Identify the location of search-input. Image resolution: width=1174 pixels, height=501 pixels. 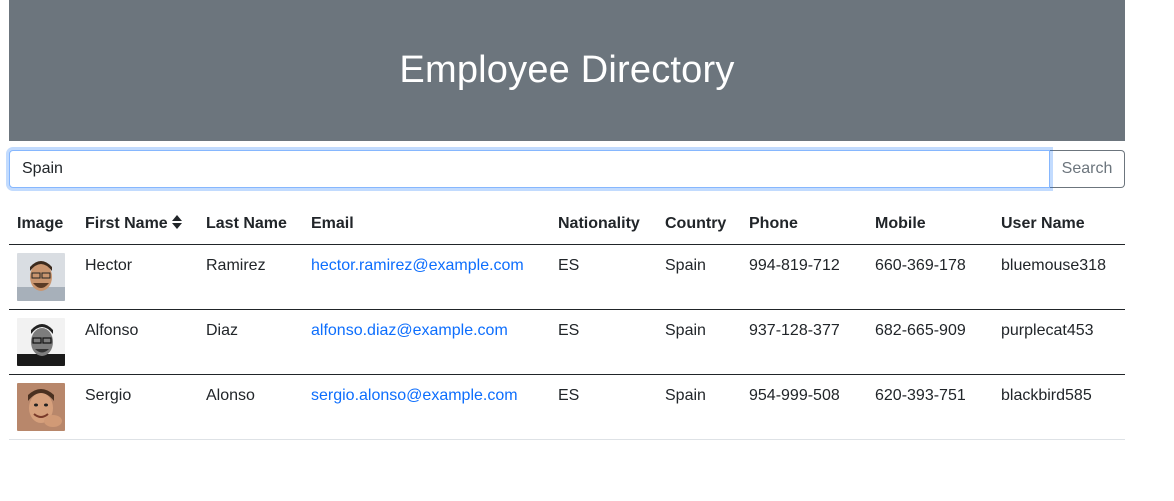
(529, 169).